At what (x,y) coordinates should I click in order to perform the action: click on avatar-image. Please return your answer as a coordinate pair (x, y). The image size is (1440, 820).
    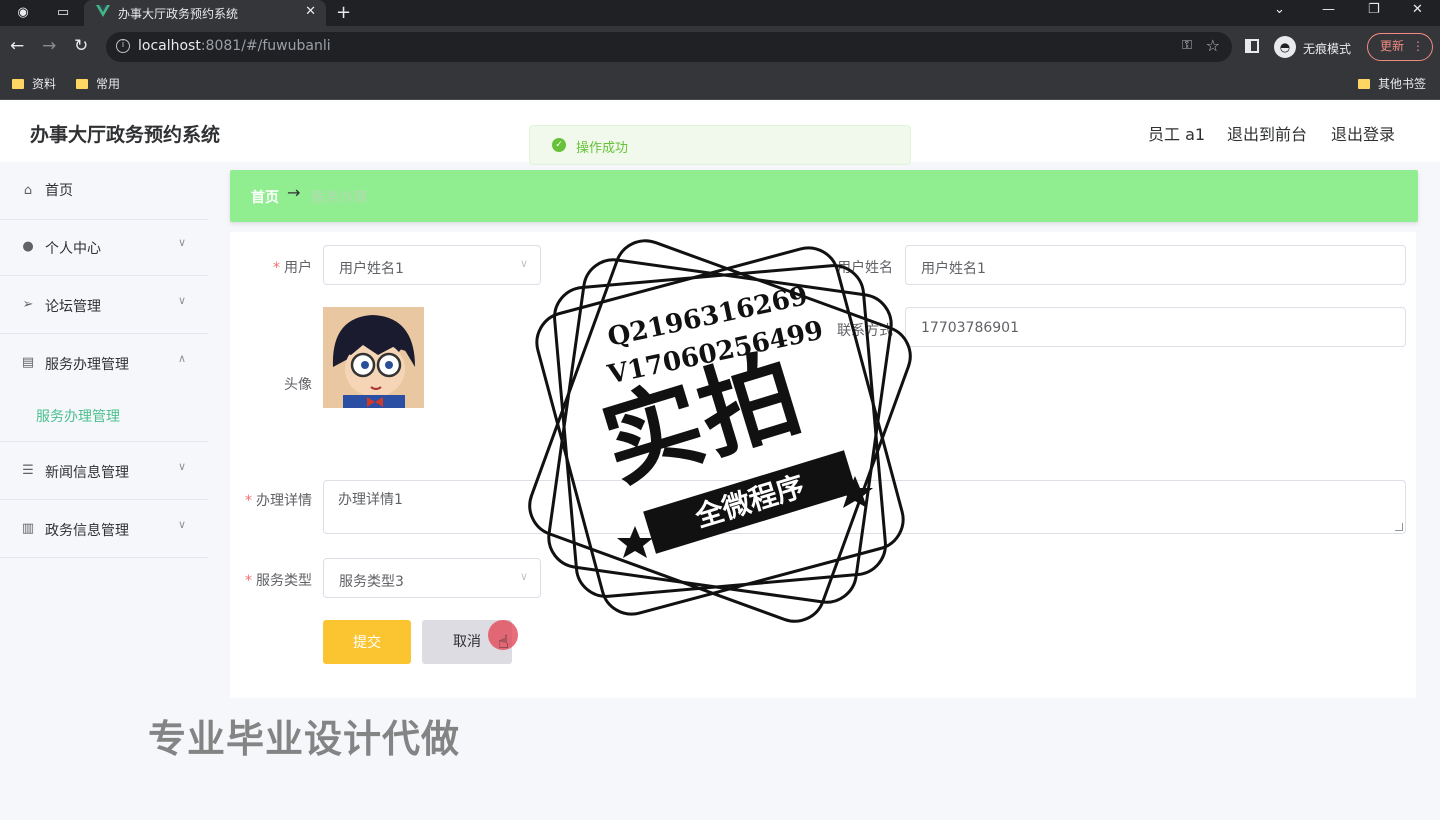
    Looking at the image, I should click on (373, 357).